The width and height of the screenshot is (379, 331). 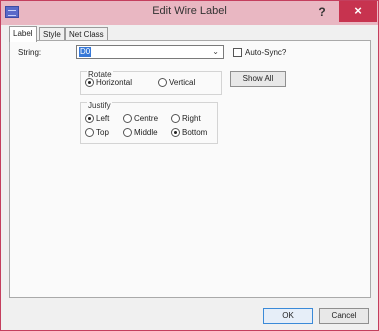 What do you see at coordinates (85, 52) in the screenshot?
I see `string-value: D0` at bounding box center [85, 52].